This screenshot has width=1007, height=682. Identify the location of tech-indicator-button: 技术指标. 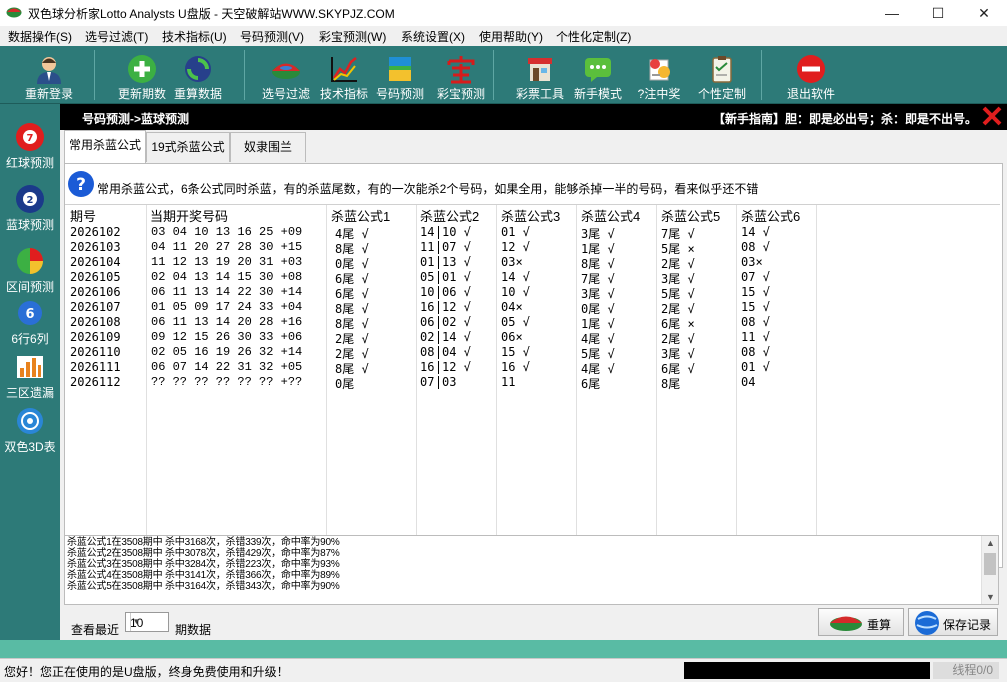
(344, 75).